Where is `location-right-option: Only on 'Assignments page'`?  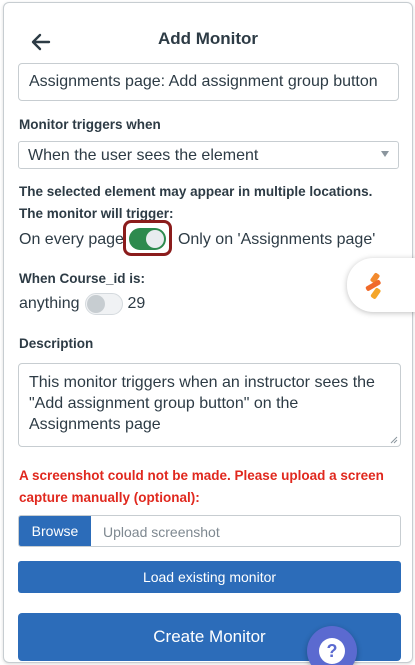
location-right-option: Only on 'Assignments page' is located at coordinates (276, 239).